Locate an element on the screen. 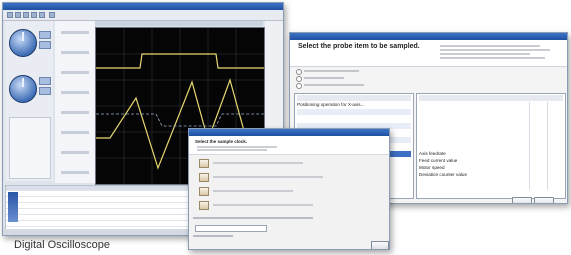 This screenshot has height=255, width=571. probe-heading: Select the probe item to be sampled. is located at coordinates (359, 46).